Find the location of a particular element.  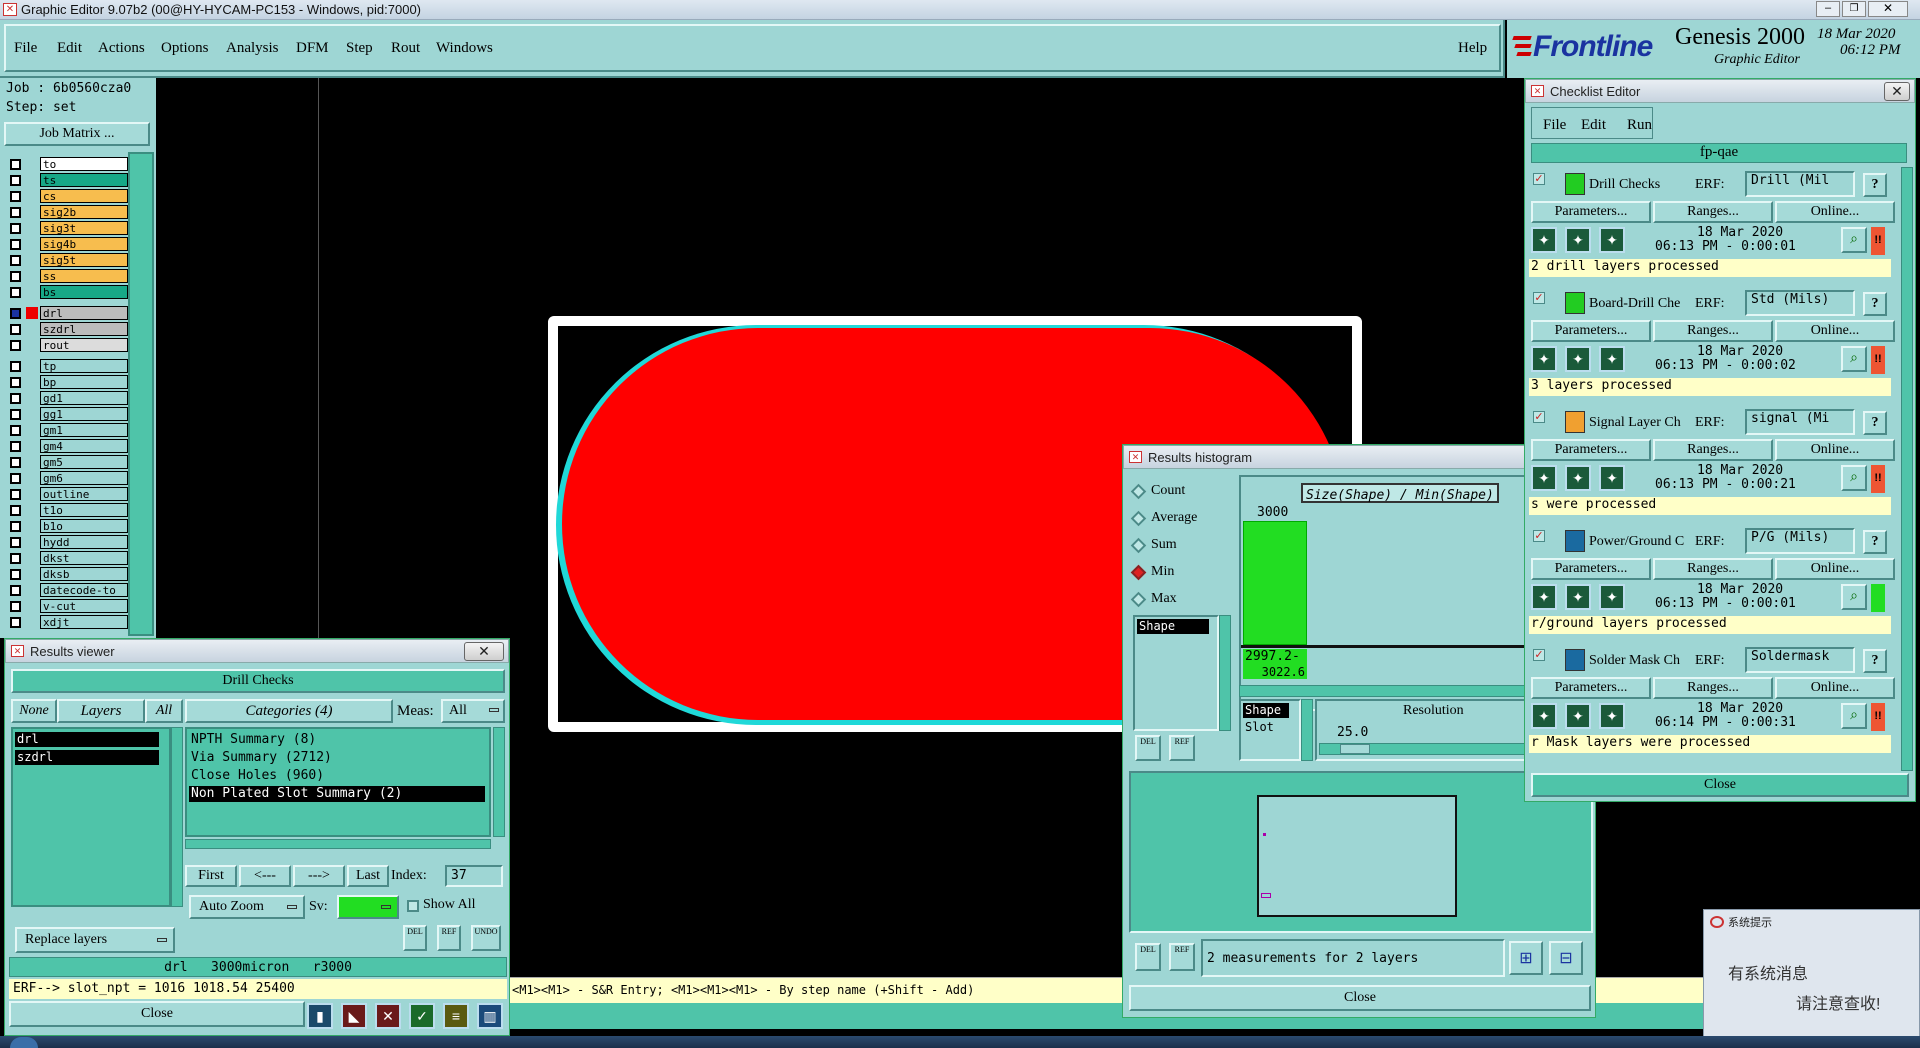

layer-row-dksb: dksb is located at coordinates (67, 574).